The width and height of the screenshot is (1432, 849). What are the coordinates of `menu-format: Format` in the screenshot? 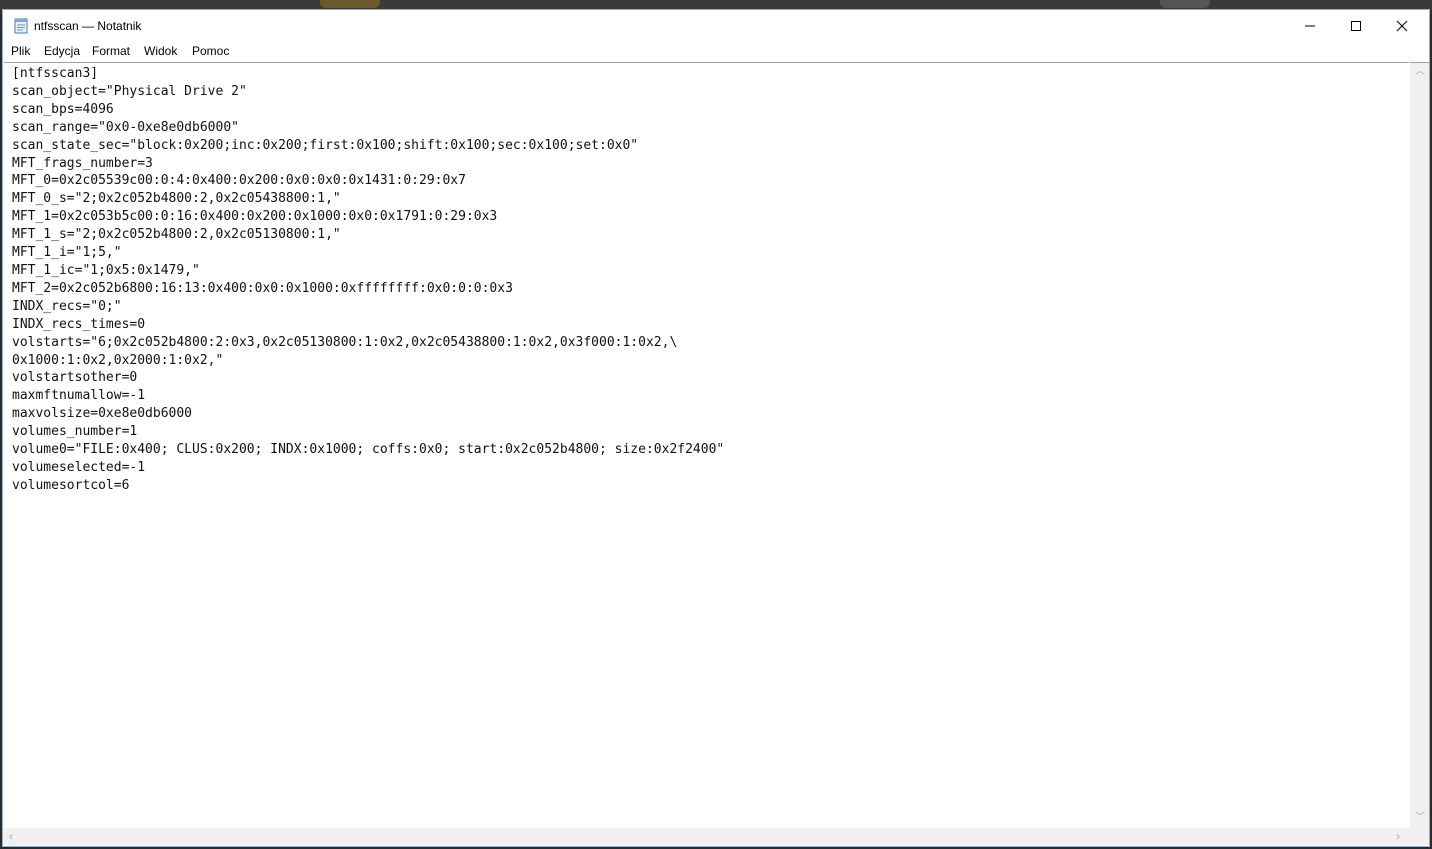 It's located at (111, 51).